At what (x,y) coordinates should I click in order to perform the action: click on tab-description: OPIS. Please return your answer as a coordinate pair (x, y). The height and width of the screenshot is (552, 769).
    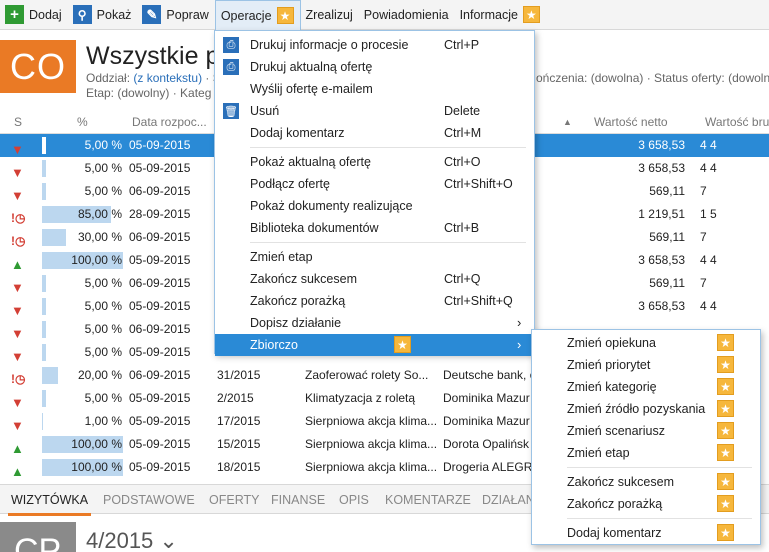
    Looking at the image, I should click on (354, 500).